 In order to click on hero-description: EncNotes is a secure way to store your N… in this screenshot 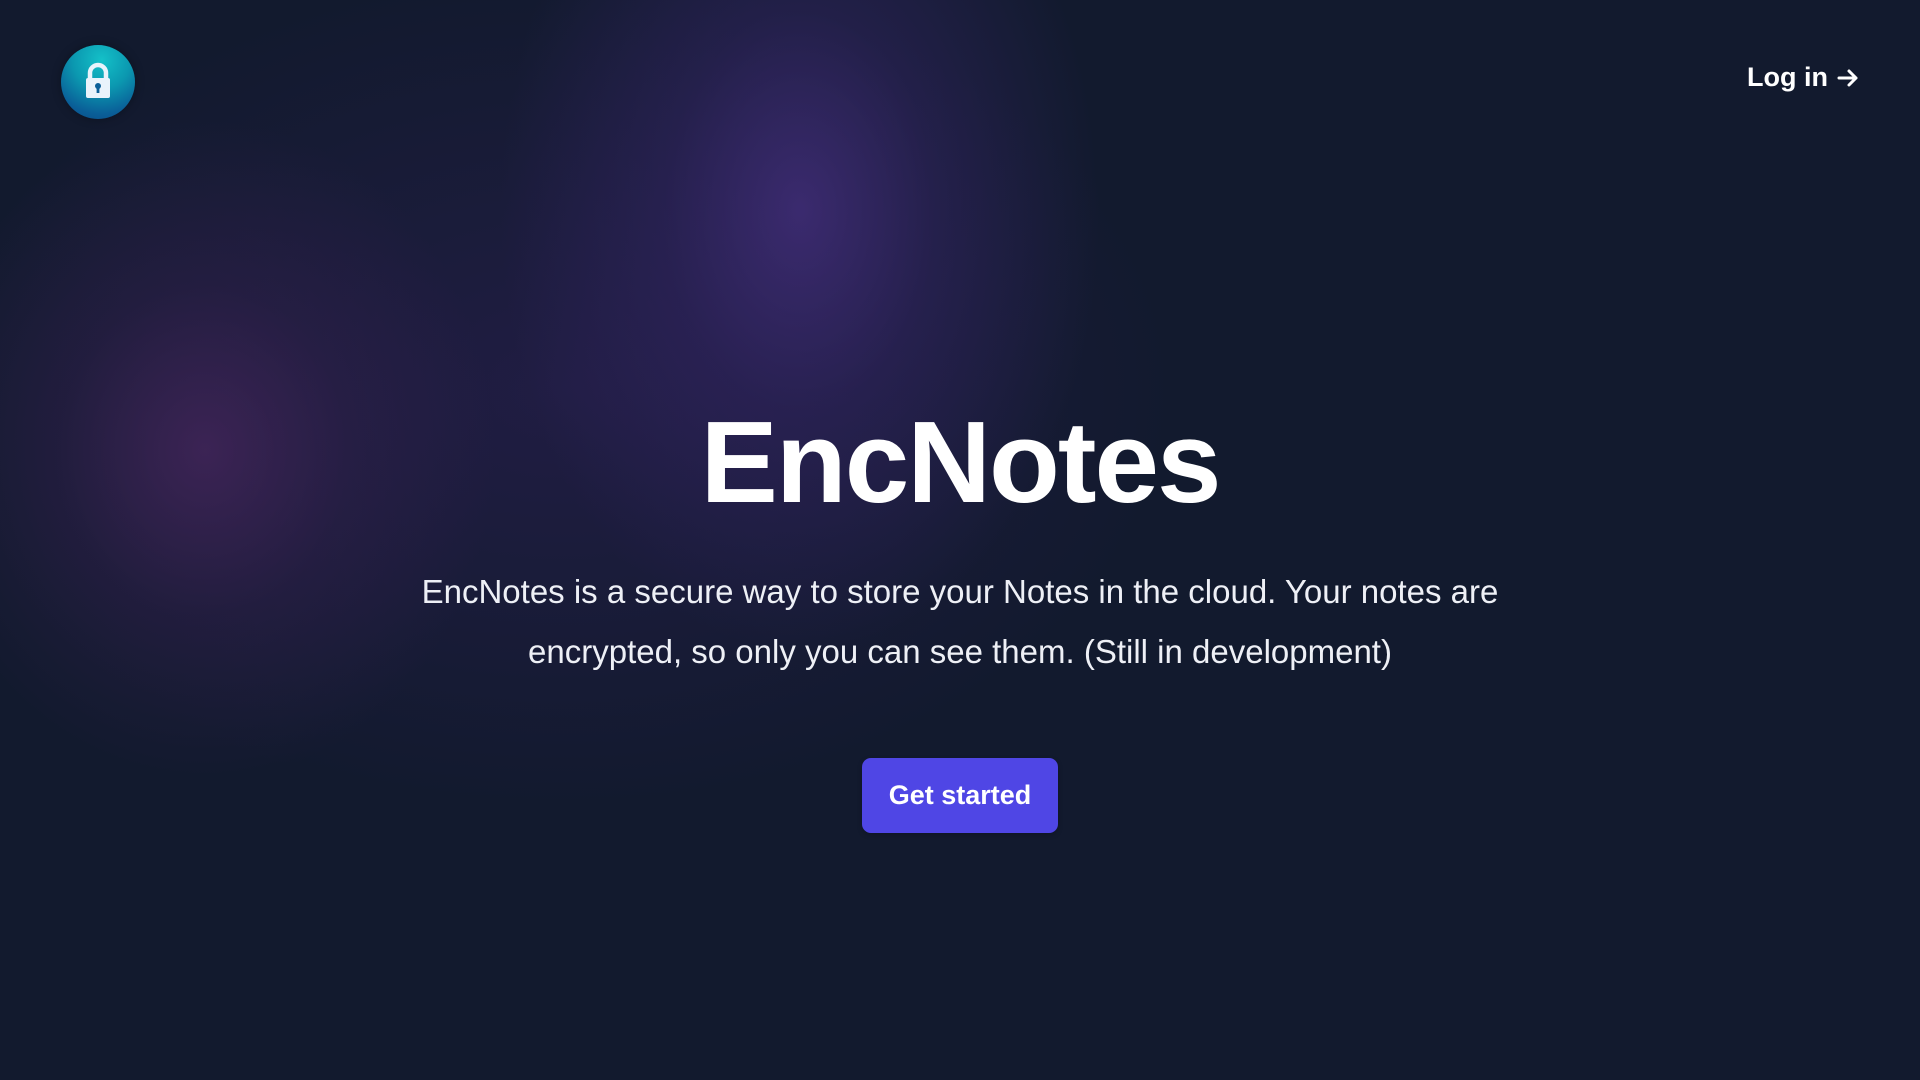, I will do `click(960, 621)`.